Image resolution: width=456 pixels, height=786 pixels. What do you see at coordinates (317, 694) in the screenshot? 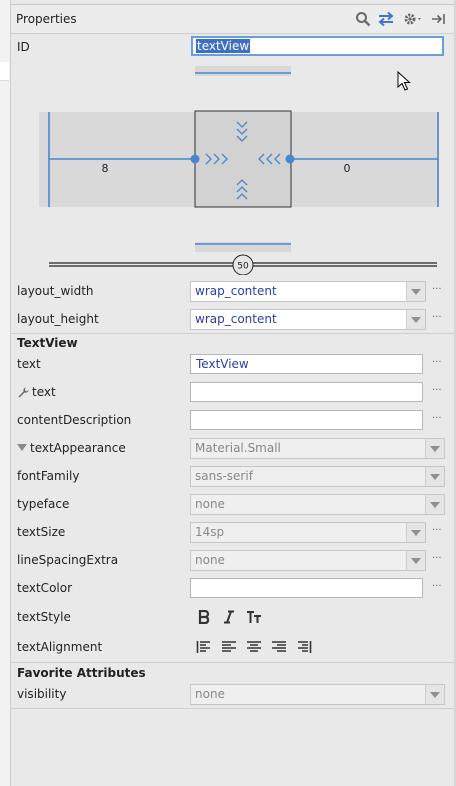
I see `visibility-dropdown: none` at bounding box center [317, 694].